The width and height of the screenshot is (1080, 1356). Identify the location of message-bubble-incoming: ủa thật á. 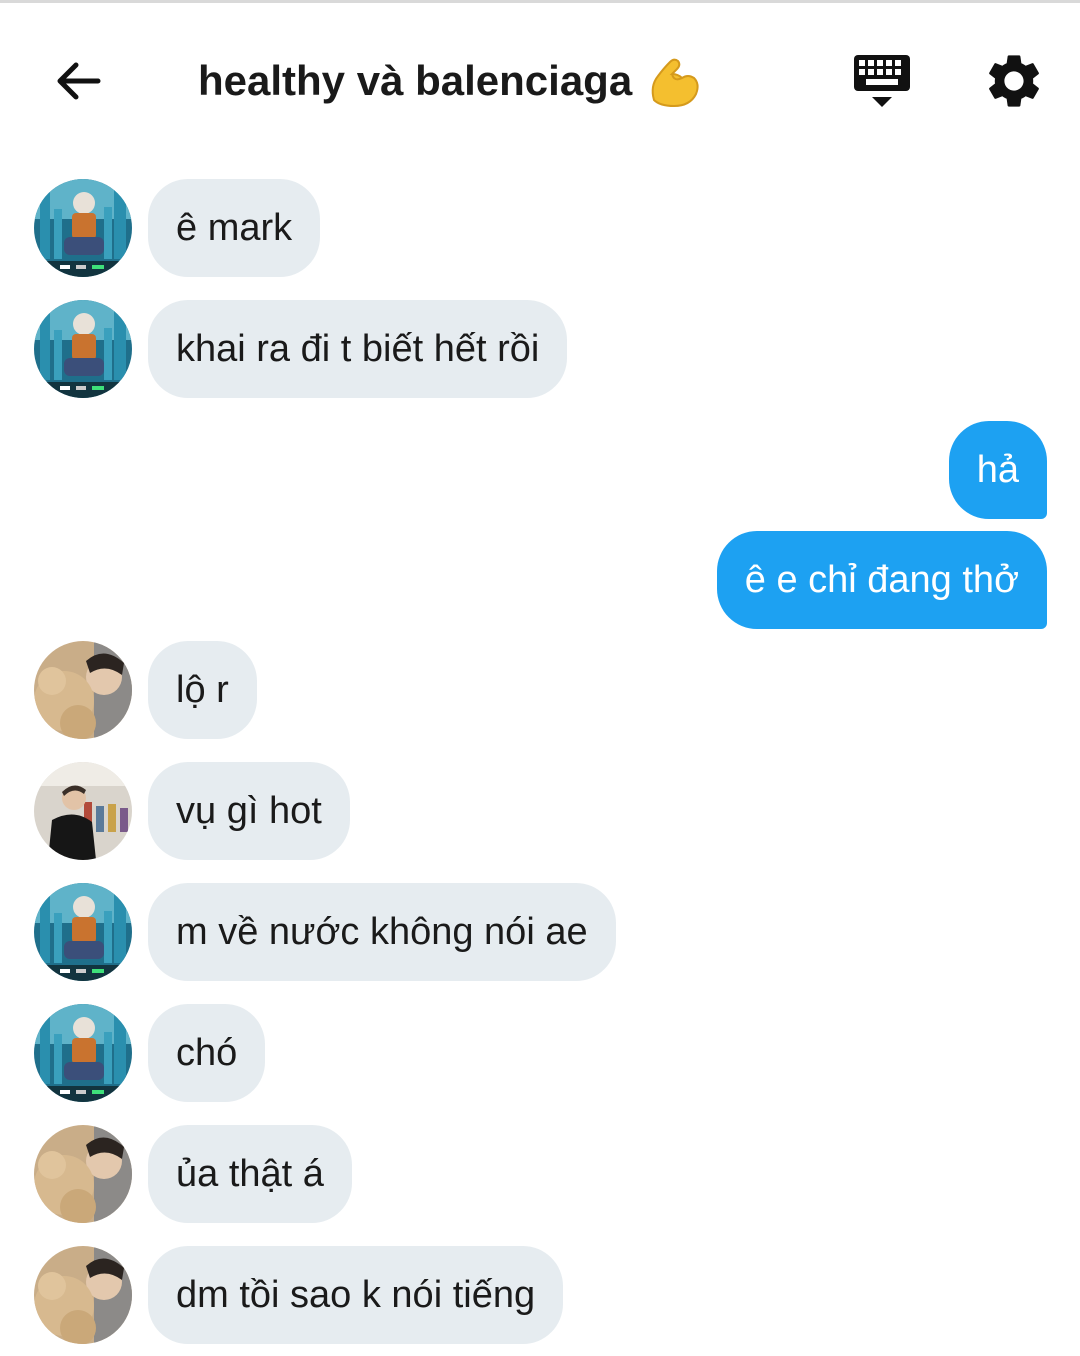
(250, 1174).